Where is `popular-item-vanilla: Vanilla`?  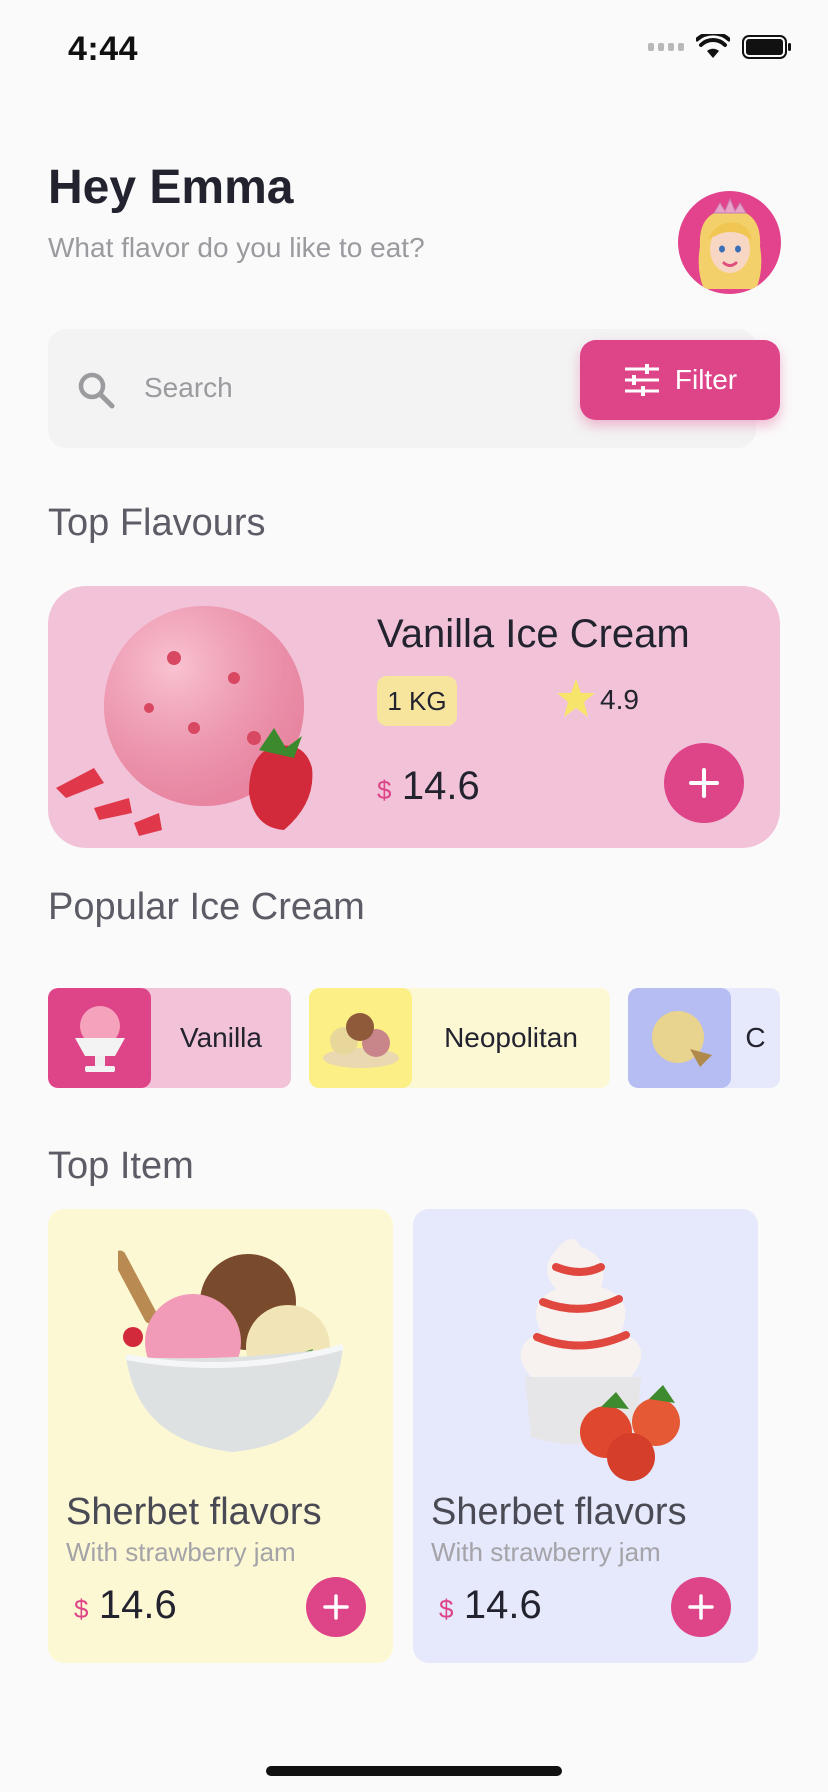
popular-item-vanilla: Vanilla is located at coordinates (169, 1038).